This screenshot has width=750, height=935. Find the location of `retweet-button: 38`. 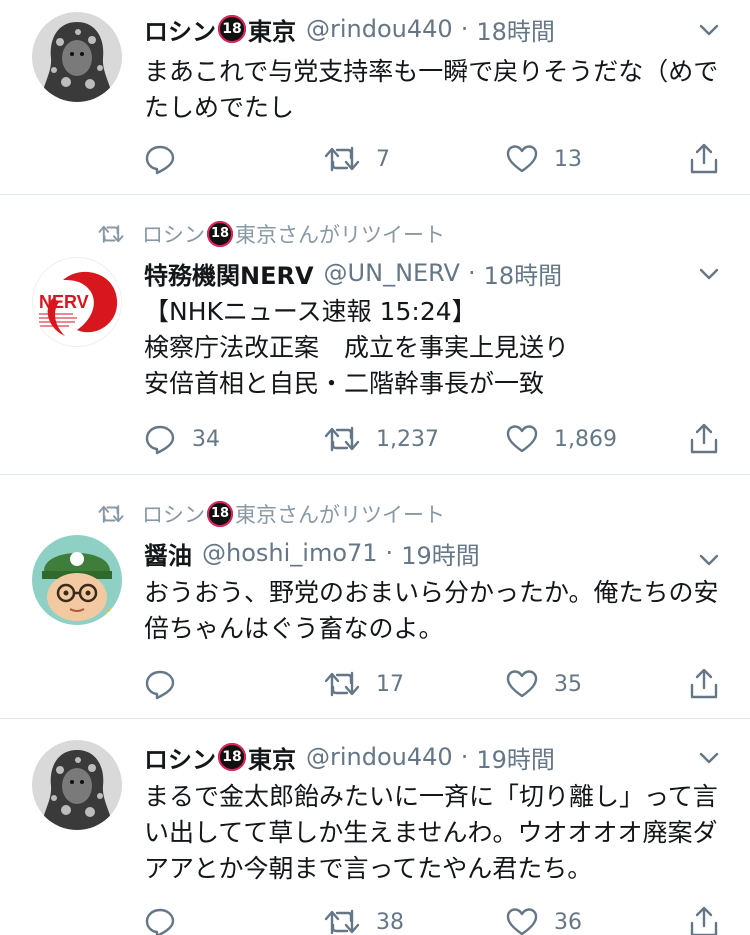

retweet-button: 38 is located at coordinates (364, 918).